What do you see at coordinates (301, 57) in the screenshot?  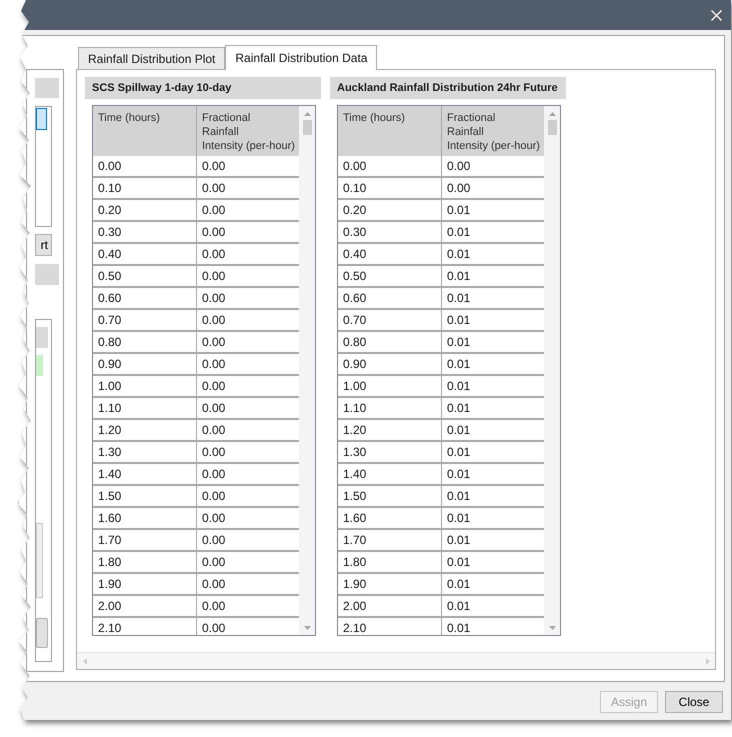 I see `tab: Rainfall Distribution Data` at bounding box center [301, 57].